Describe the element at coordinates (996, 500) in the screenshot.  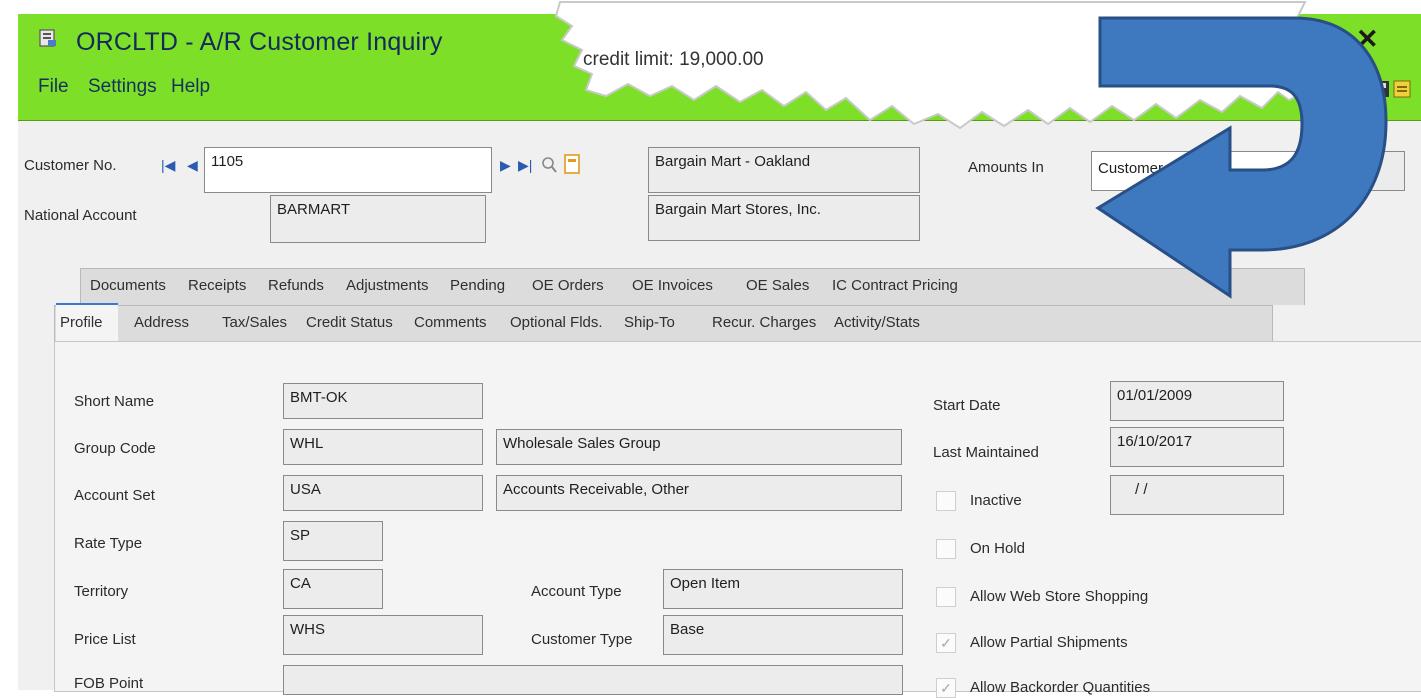
I see `inactive-label: Inactive` at that location.